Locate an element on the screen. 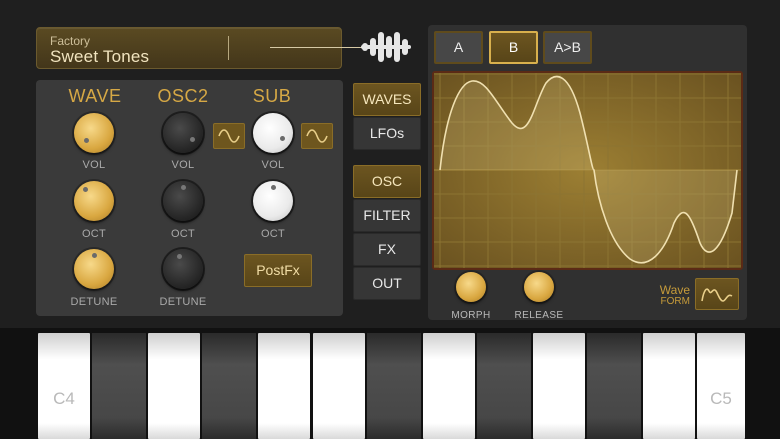  osc2-waveform-button is located at coordinates (229, 136).